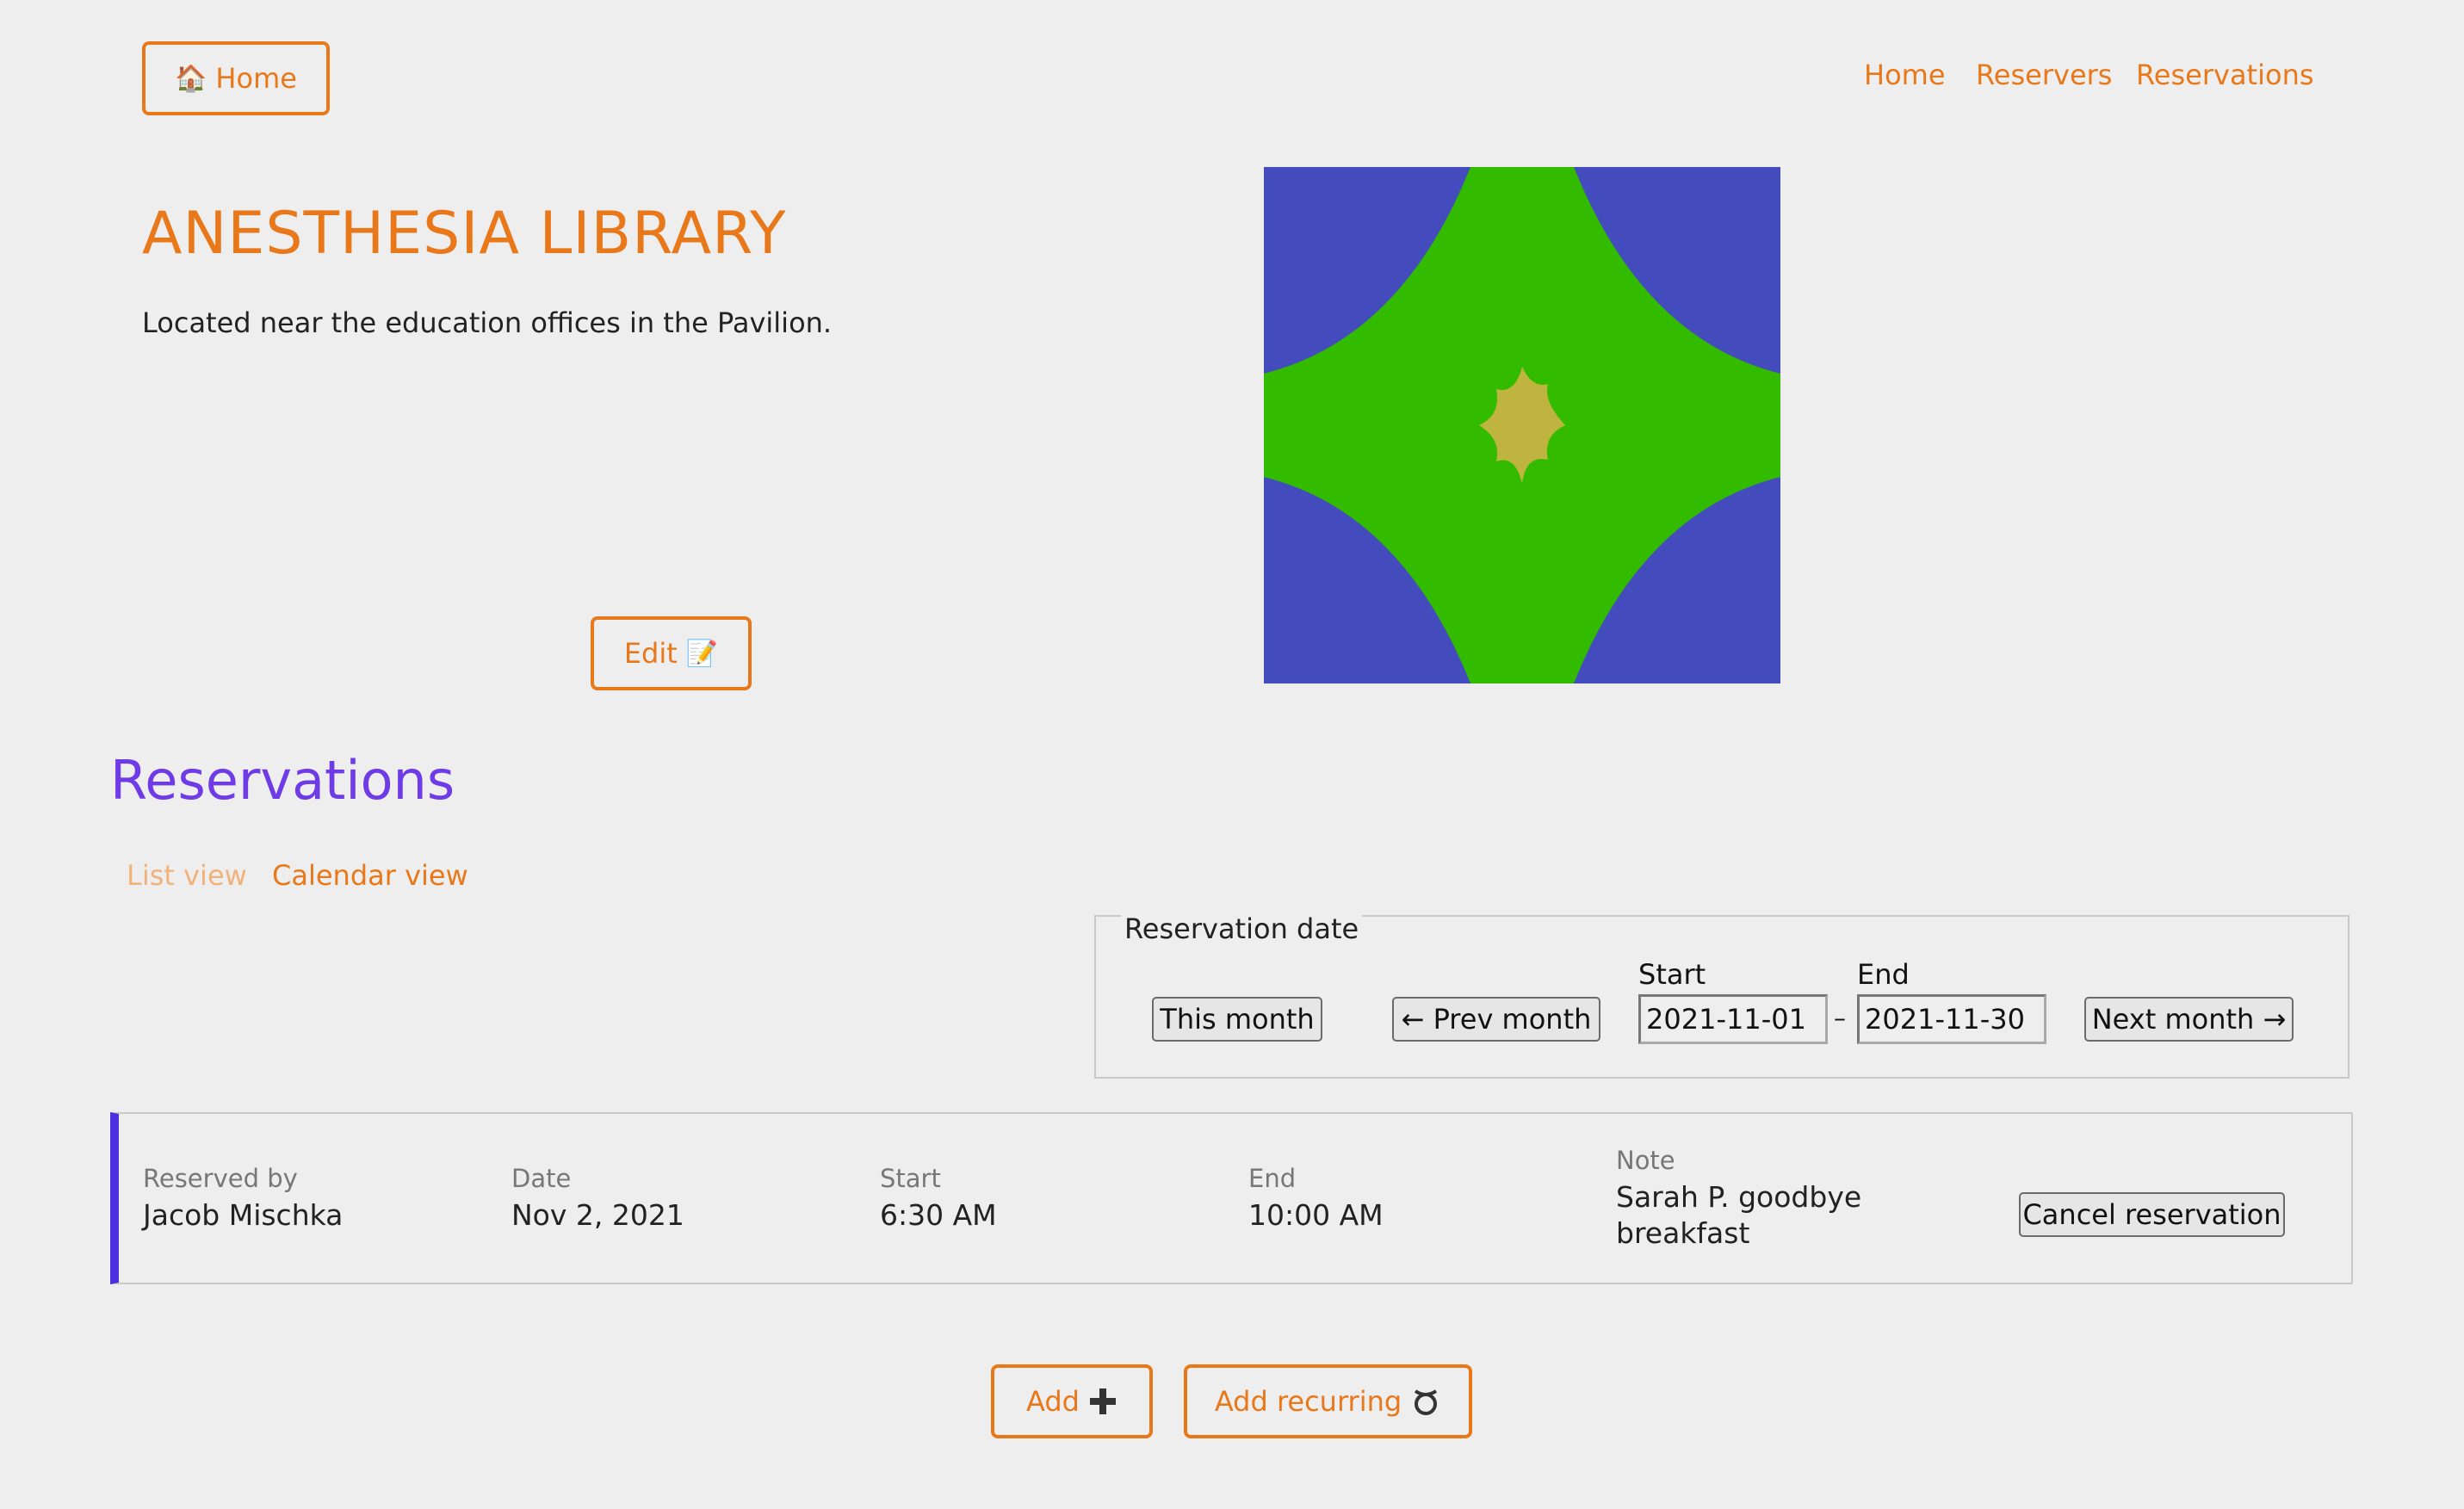 Image resolution: width=2464 pixels, height=1509 pixels. I want to click on reservation-item, so click(1231, 1198).